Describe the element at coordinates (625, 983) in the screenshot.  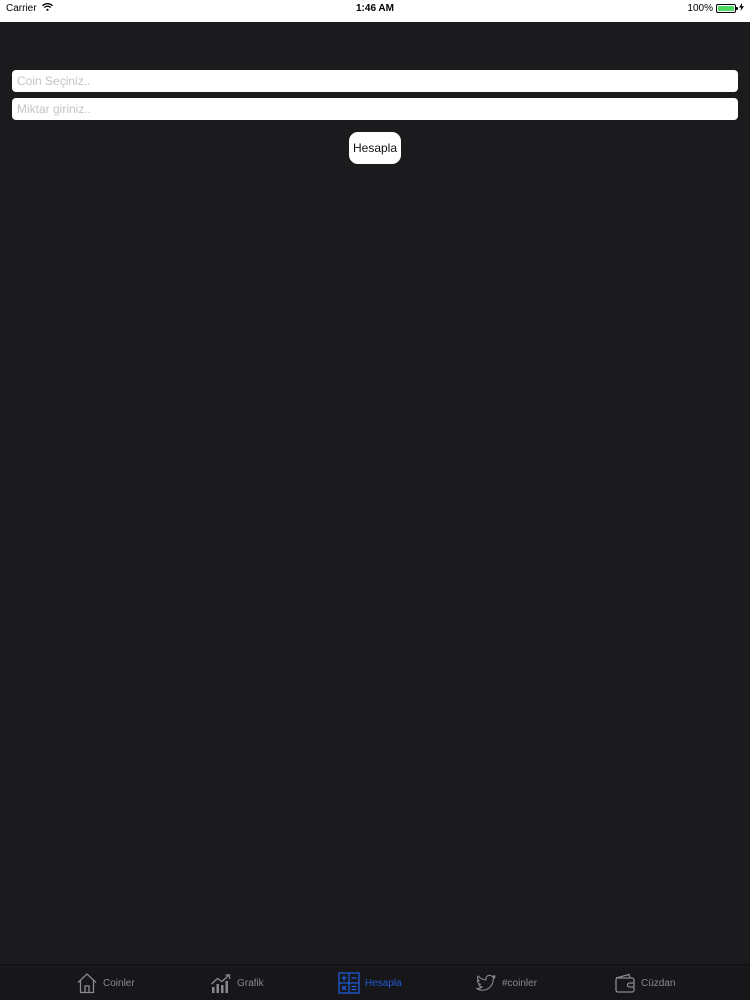
I see `wallet-icon` at that location.